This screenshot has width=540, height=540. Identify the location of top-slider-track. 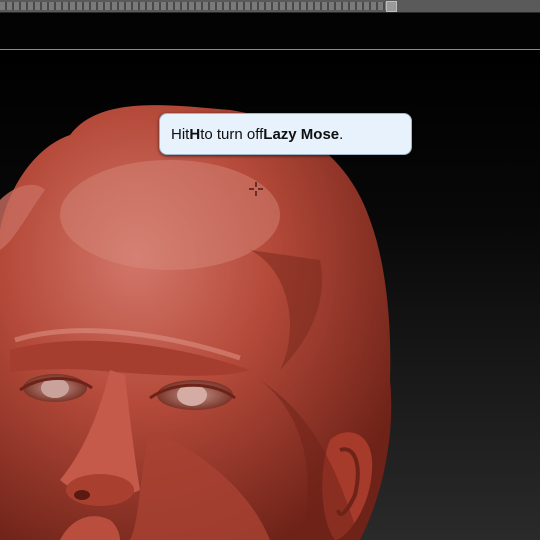
(197, 6).